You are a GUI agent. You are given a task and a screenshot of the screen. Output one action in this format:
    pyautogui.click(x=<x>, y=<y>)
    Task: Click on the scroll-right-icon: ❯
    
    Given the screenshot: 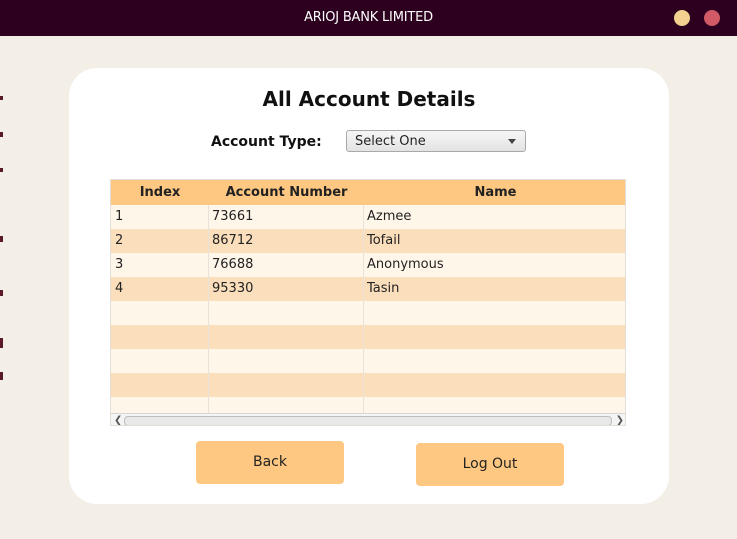 What is the action you would take?
    pyautogui.click(x=620, y=419)
    